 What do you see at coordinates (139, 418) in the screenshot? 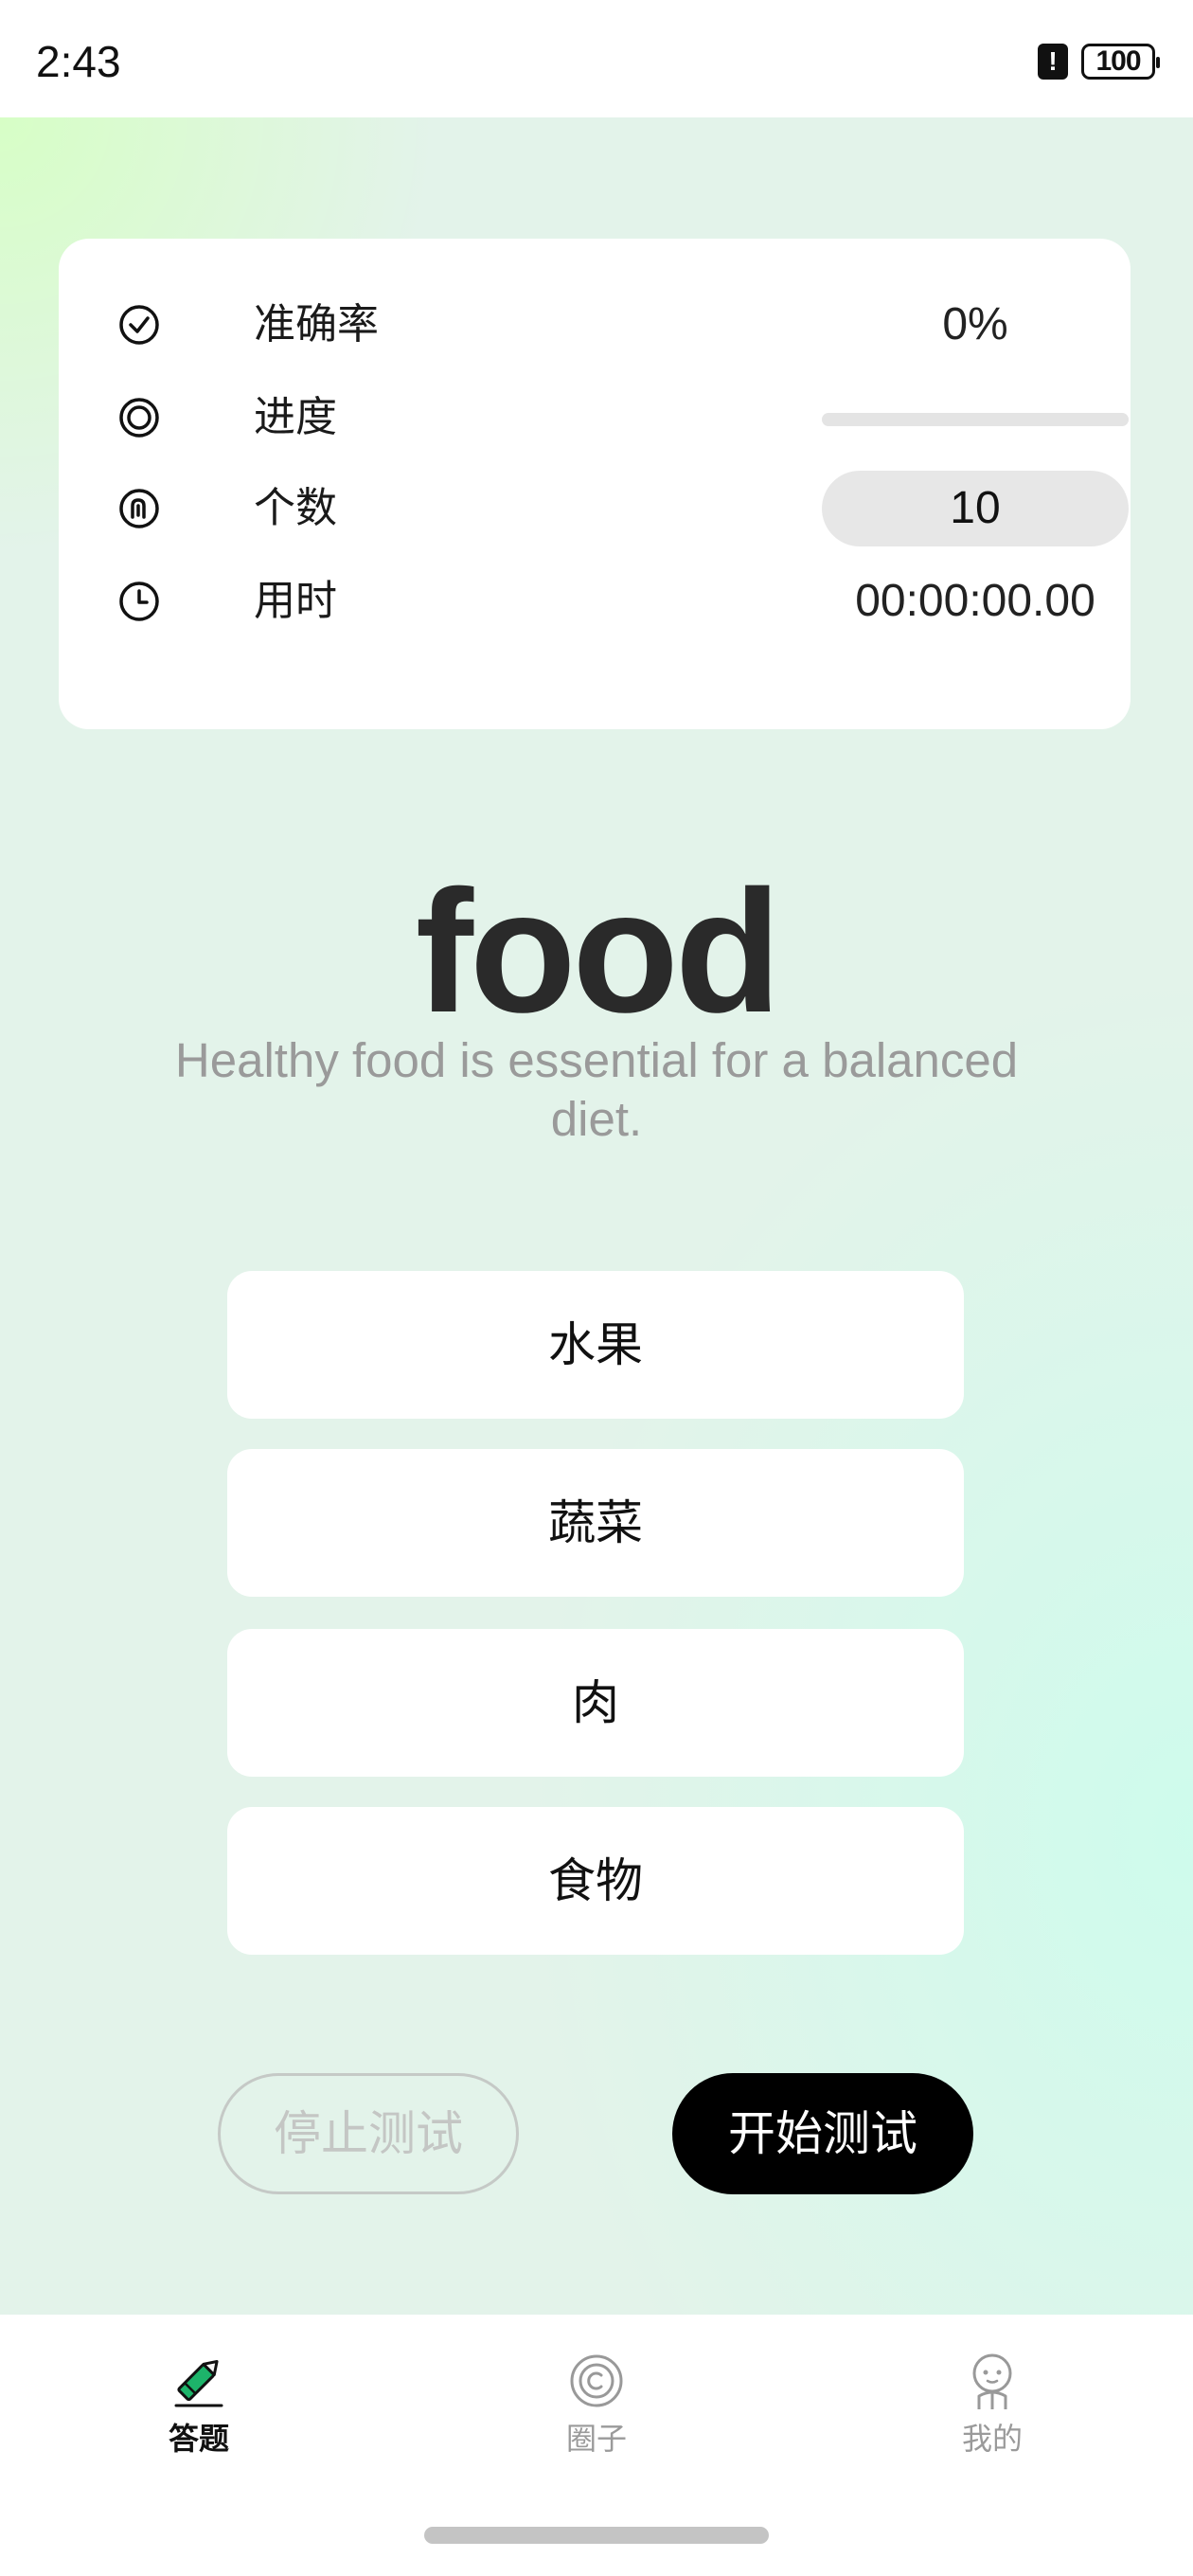
I see `target-icon` at bounding box center [139, 418].